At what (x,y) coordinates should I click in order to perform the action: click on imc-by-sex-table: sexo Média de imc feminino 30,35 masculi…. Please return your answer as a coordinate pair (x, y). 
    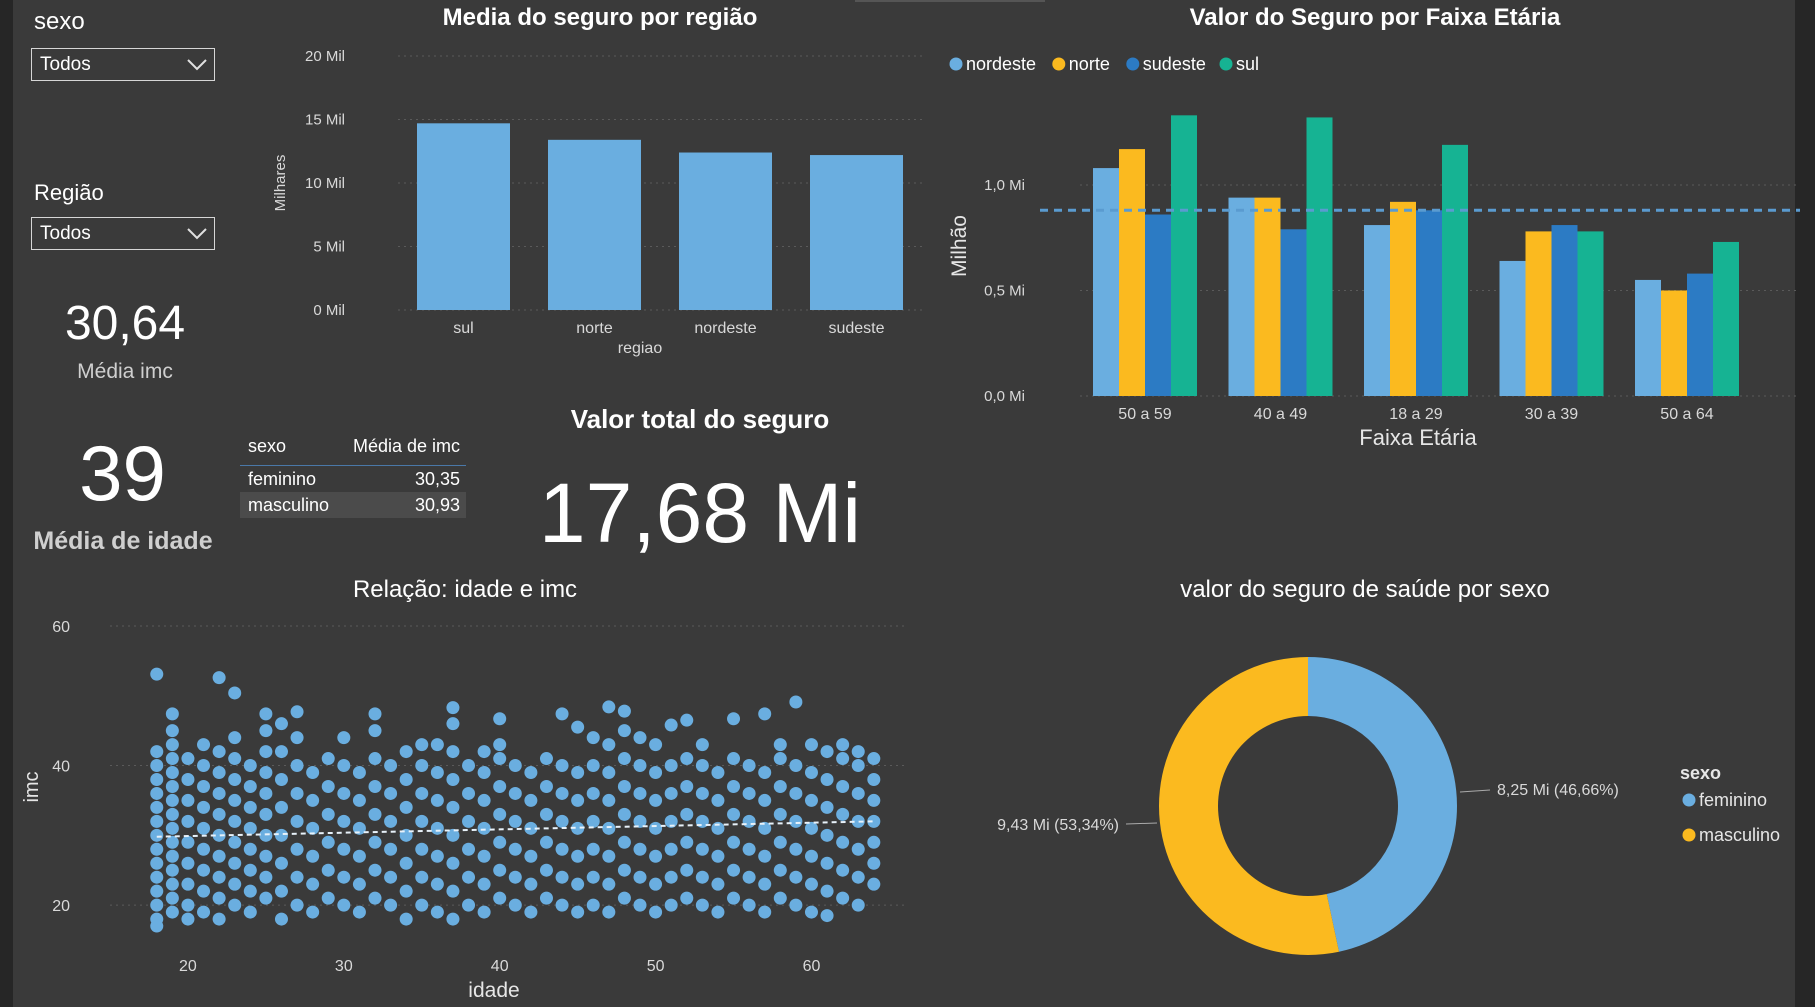
    Looking at the image, I should click on (353, 475).